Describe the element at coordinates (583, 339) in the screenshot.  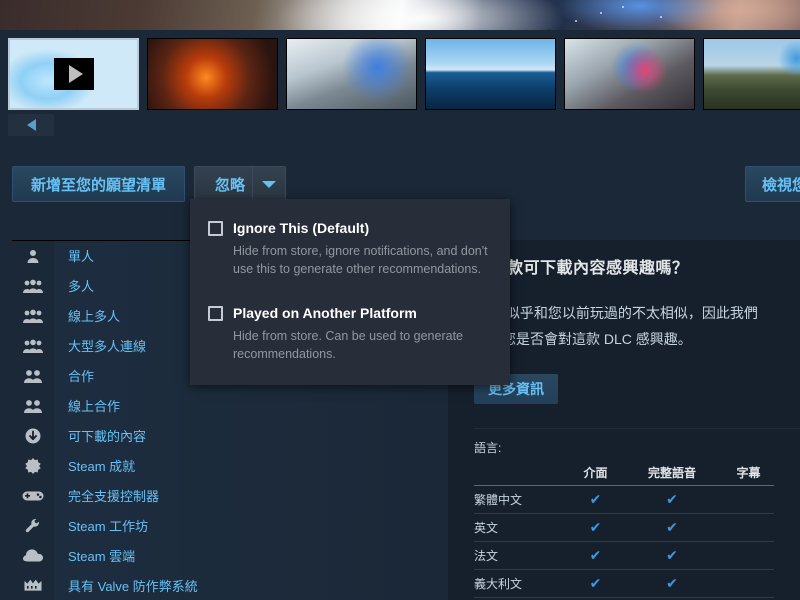
I see `recommendation-body-line-2: 推測您是否會對這款 DLC 感興趣。` at that location.